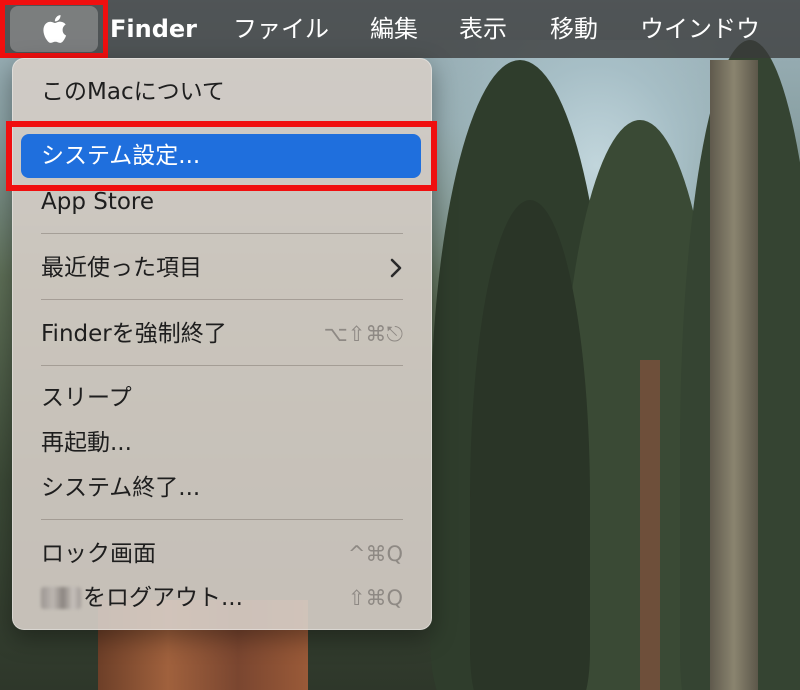 The width and height of the screenshot is (800, 690). I want to click on menubar-item-view: 表示, so click(483, 29).